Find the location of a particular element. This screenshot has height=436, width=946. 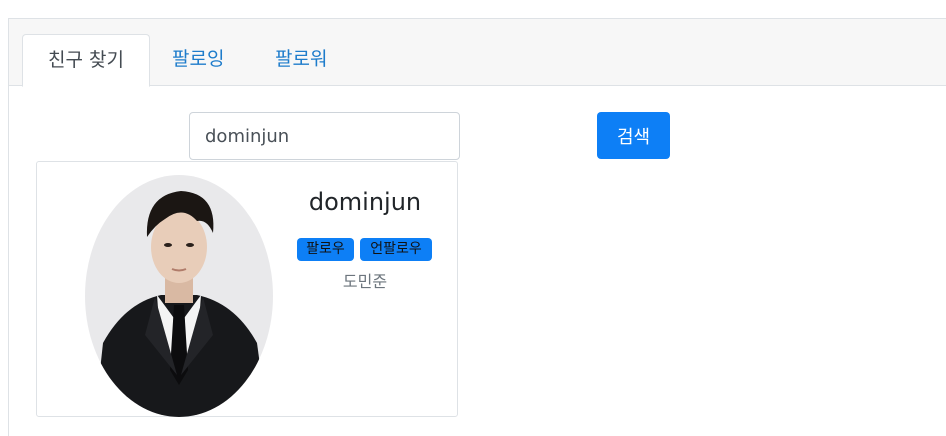

username: dominjun is located at coordinates (365, 202).